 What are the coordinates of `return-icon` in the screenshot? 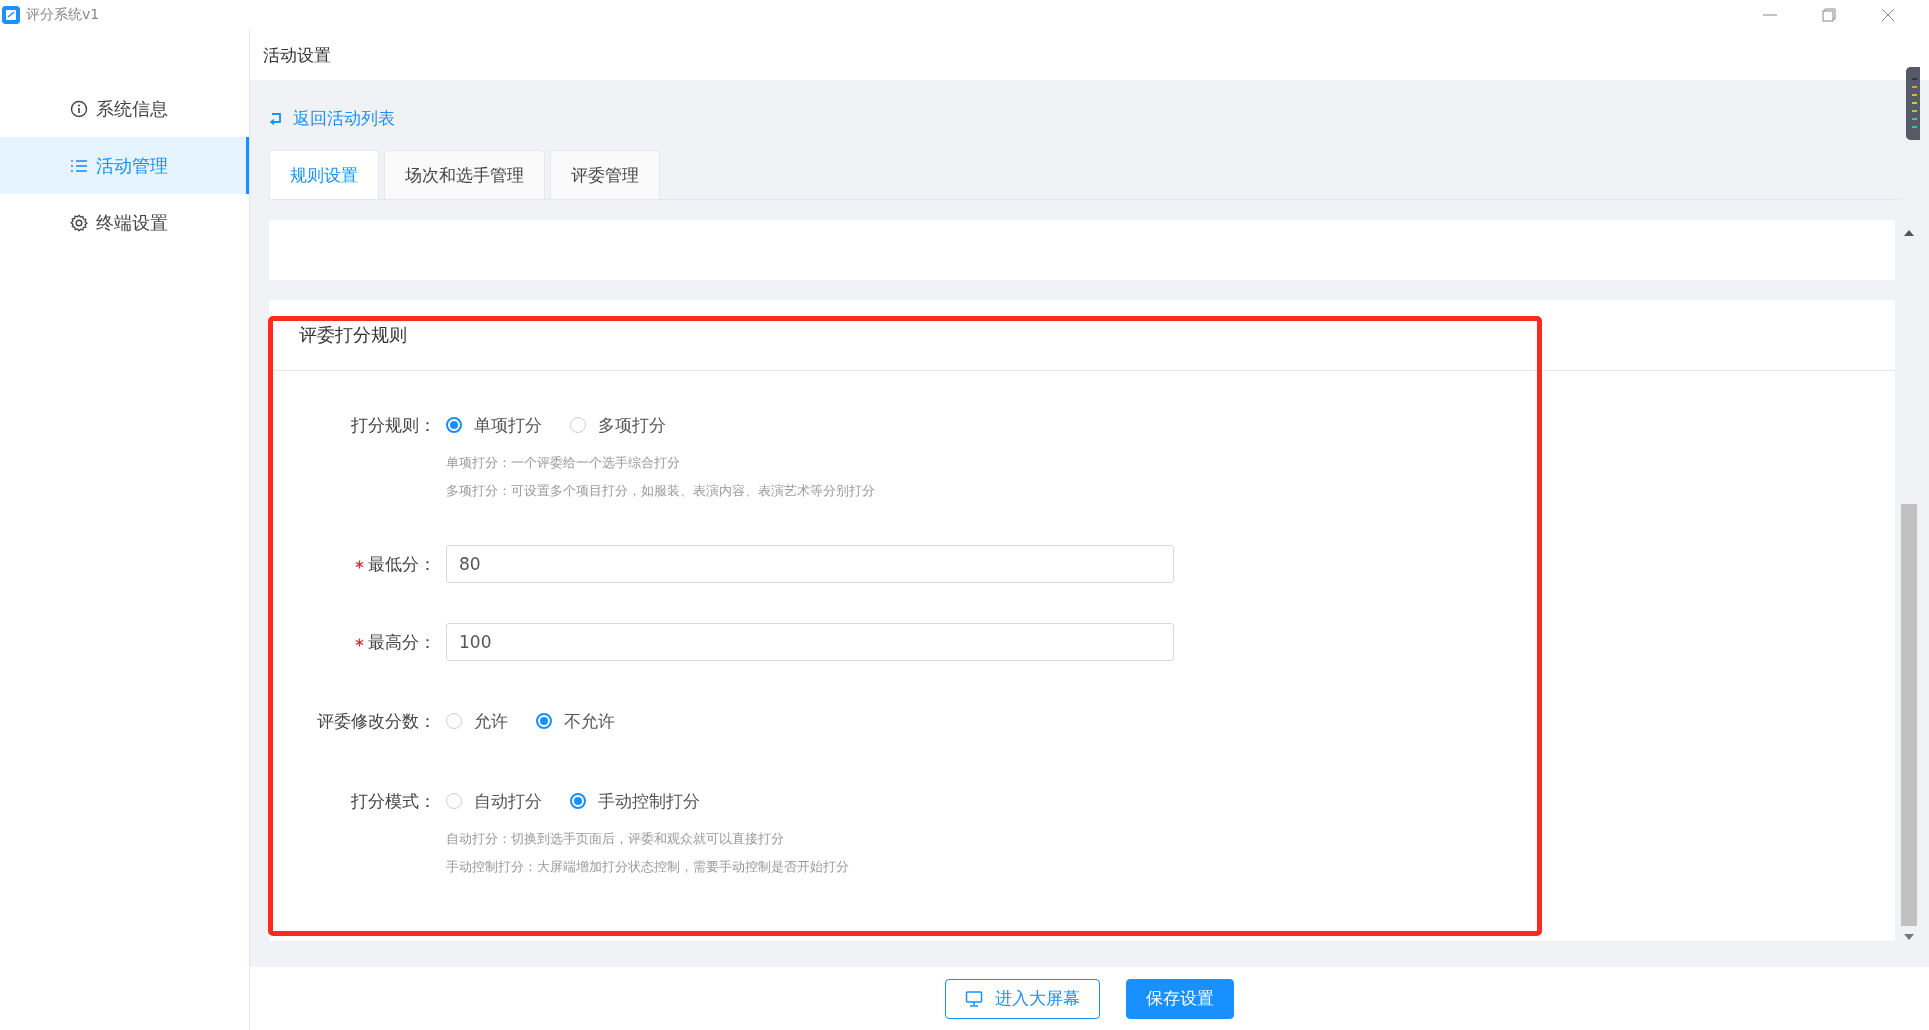 It's located at (276, 118).